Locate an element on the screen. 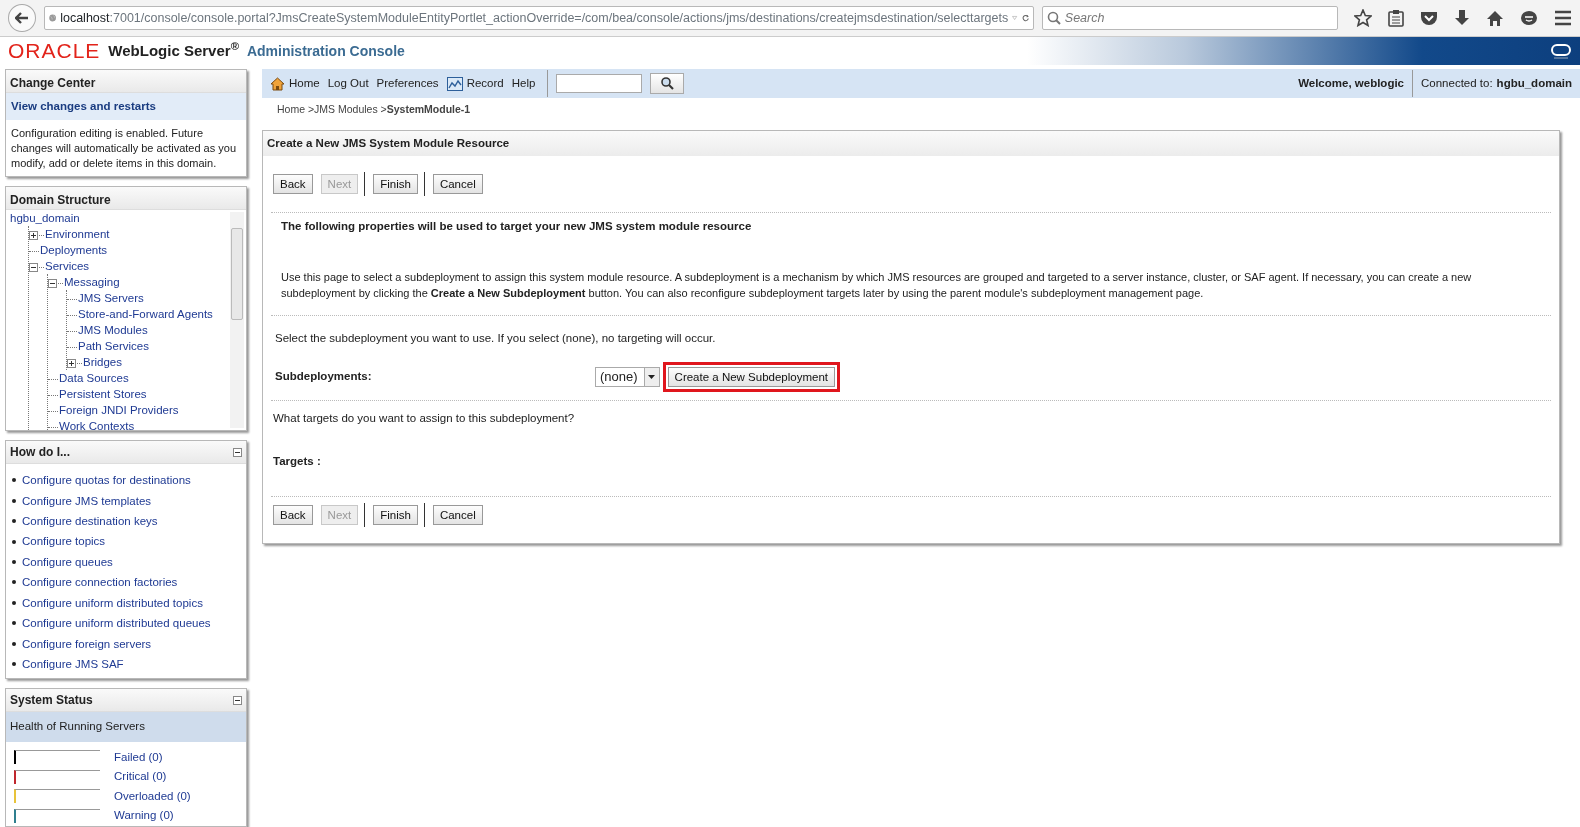 This screenshot has width=1580, height=827. panel-title: Domain Structure is located at coordinates (126, 199).